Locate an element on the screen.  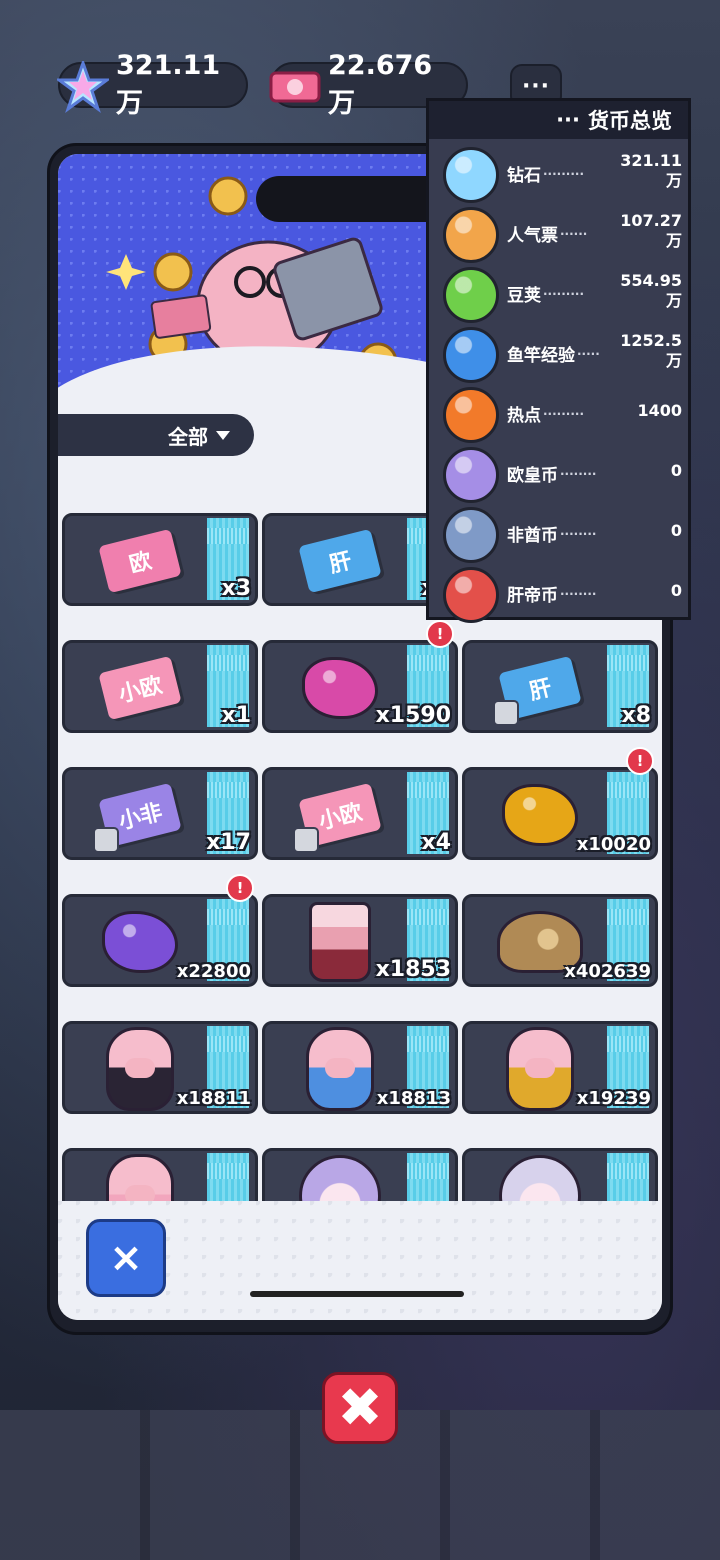
currency-value: 321.11 万 is located at coordinates (647, 171).